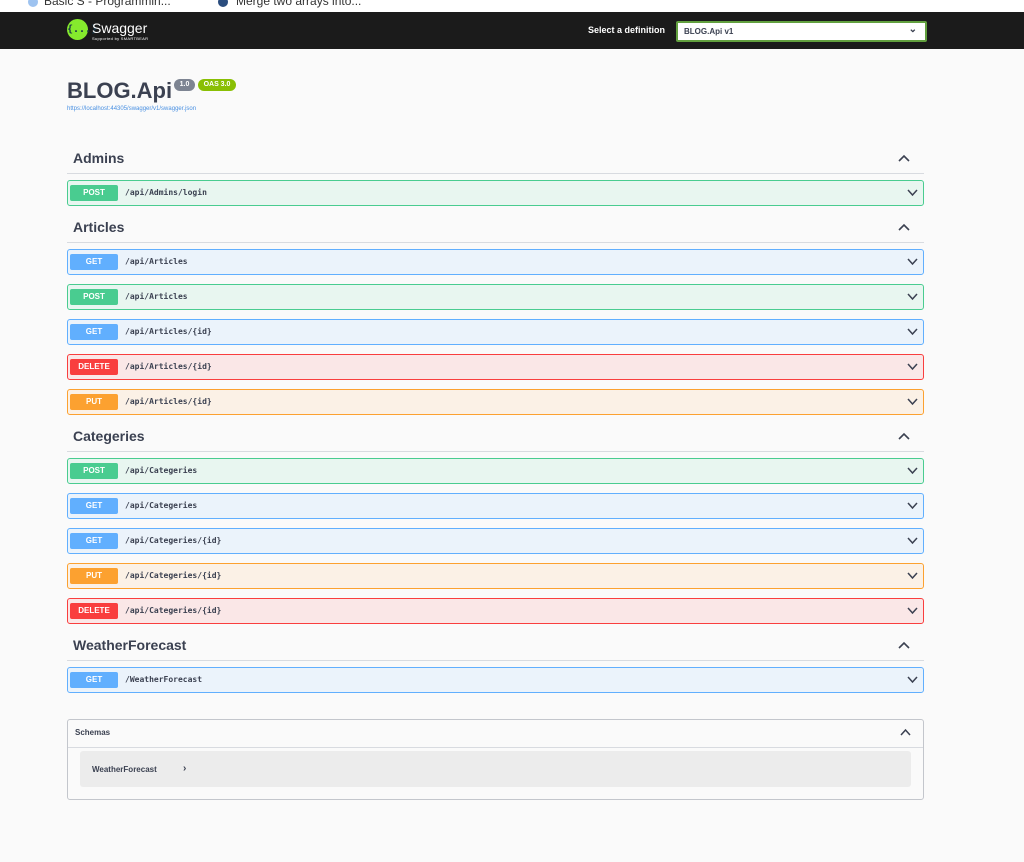 The height and width of the screenshot is (862, 1024). What do you see at coordinates (495, 611) in the screenshot?
I see `operation-row: DELETE /api/Categeries/{id}` at bounding box center [495, 611].